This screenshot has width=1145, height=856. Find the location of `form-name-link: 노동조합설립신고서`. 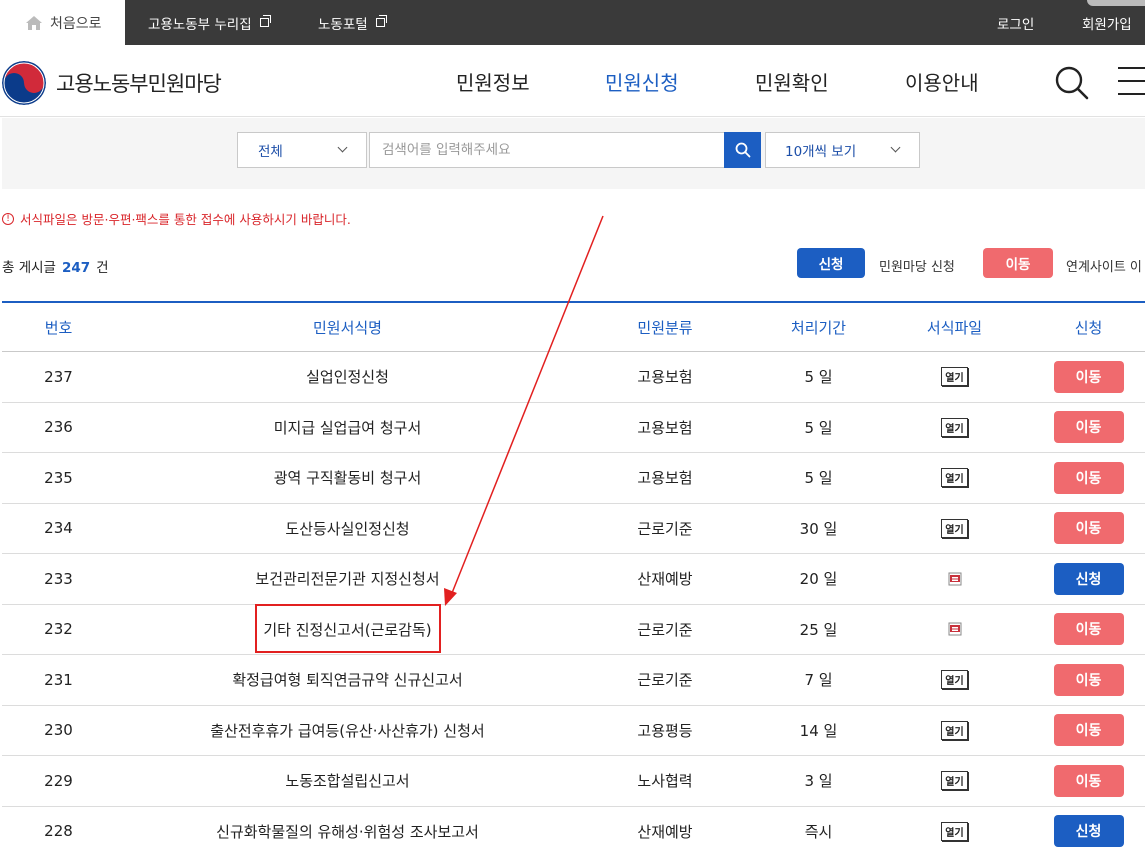

form-name-link: 노동조합설립신고서 is located at coordinates (347, 781).